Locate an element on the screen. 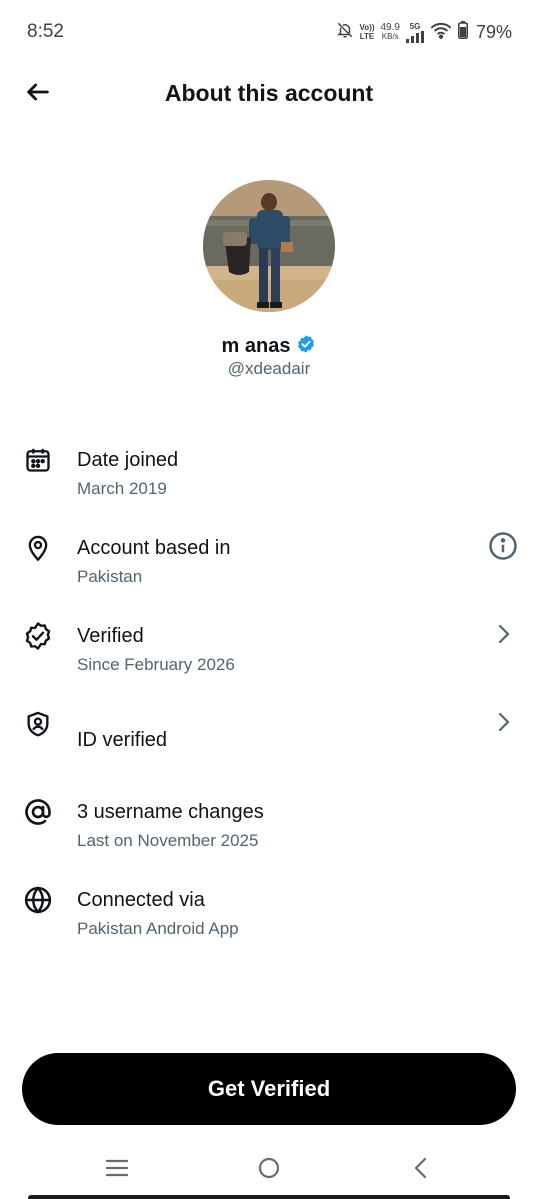 The width and height of the screenshot is (538, 1199). at-sign-icon is located at coordinates (38, 812).